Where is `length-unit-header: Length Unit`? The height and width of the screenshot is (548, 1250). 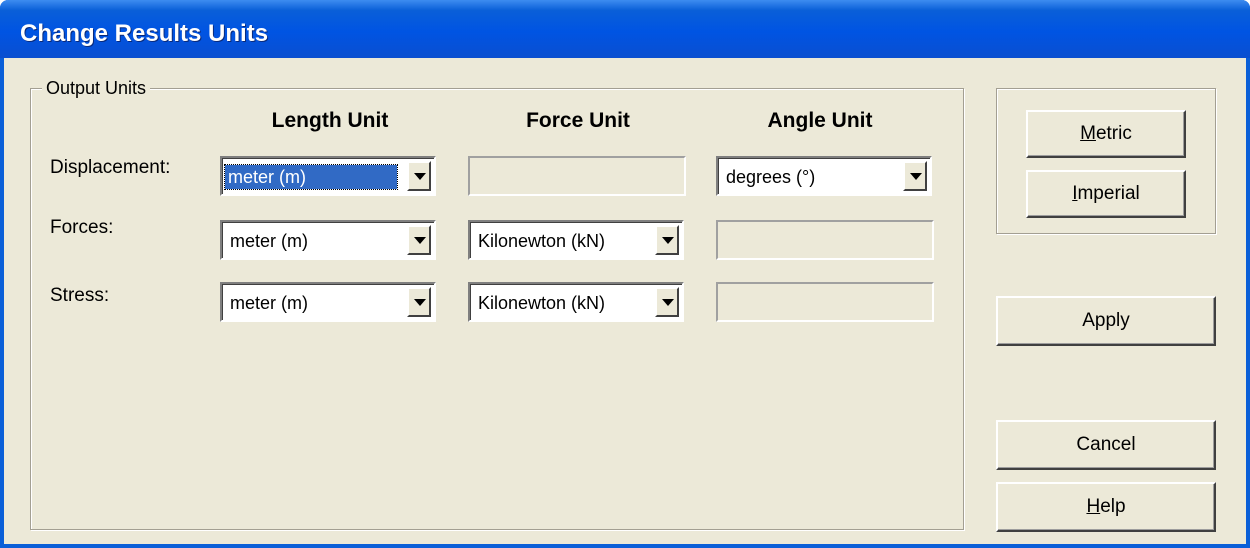
length-unit-header: Length Unit is located at coordinates (330, 120).